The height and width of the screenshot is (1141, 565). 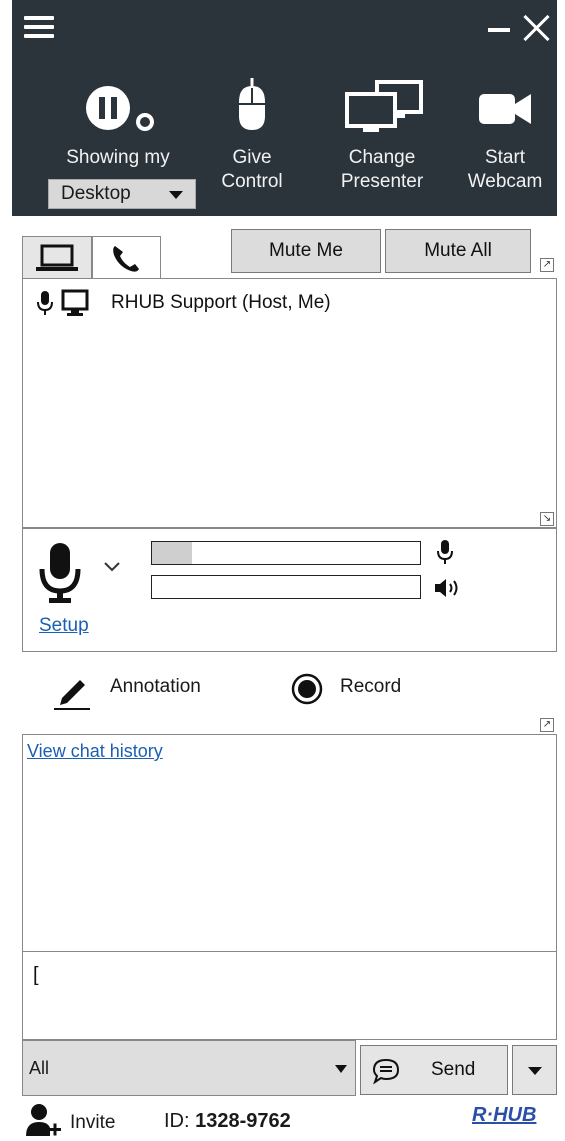 I want to click on mic-level-fill, so click(x=172, y=553).